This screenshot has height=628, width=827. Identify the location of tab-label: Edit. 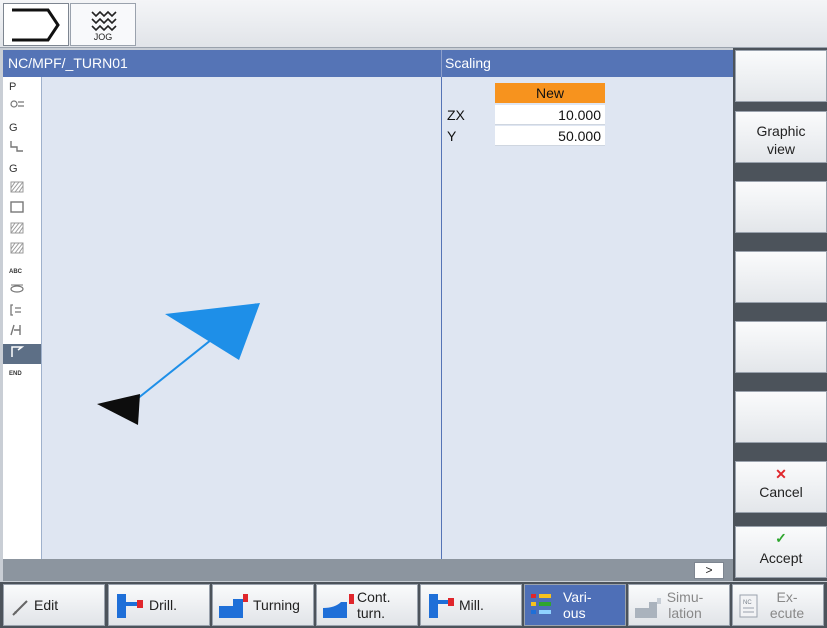
(46, 605).